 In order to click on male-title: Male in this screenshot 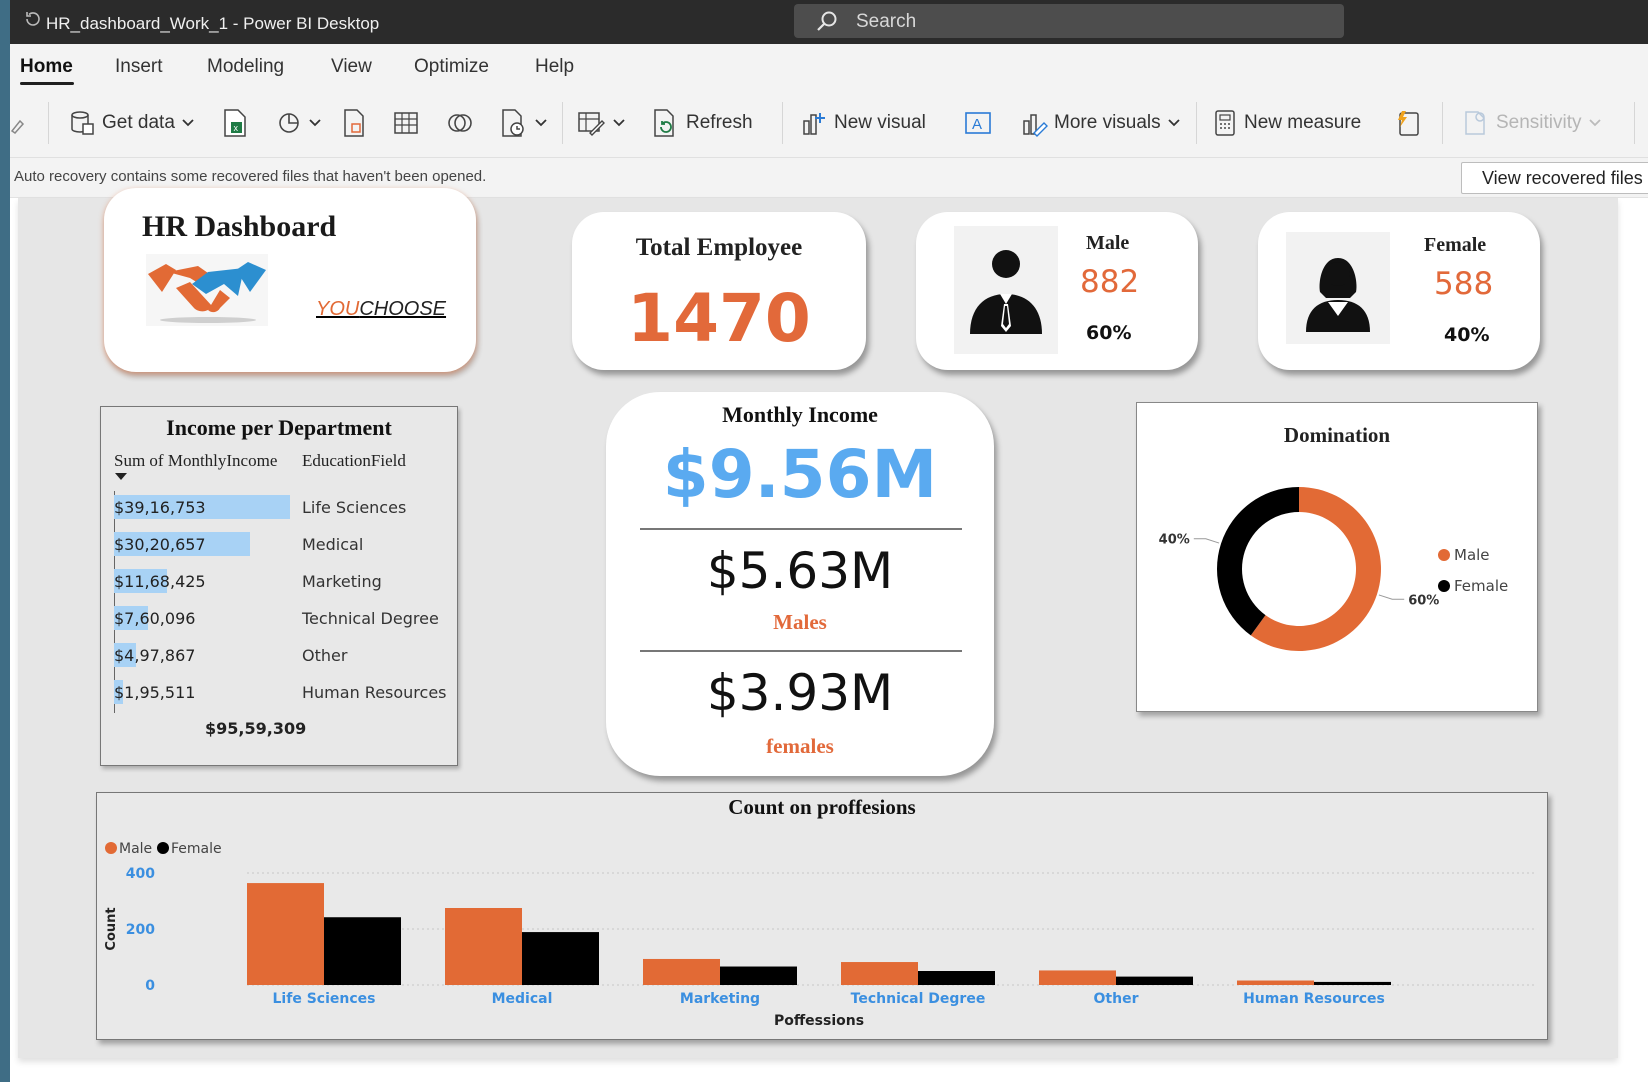, I will do `click(1108, 243)`.